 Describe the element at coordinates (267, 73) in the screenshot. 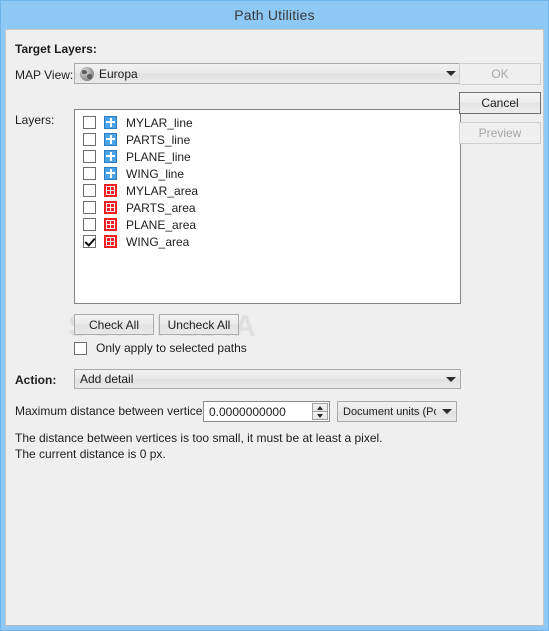

I see `map-view-combobox: Europa` at that location.